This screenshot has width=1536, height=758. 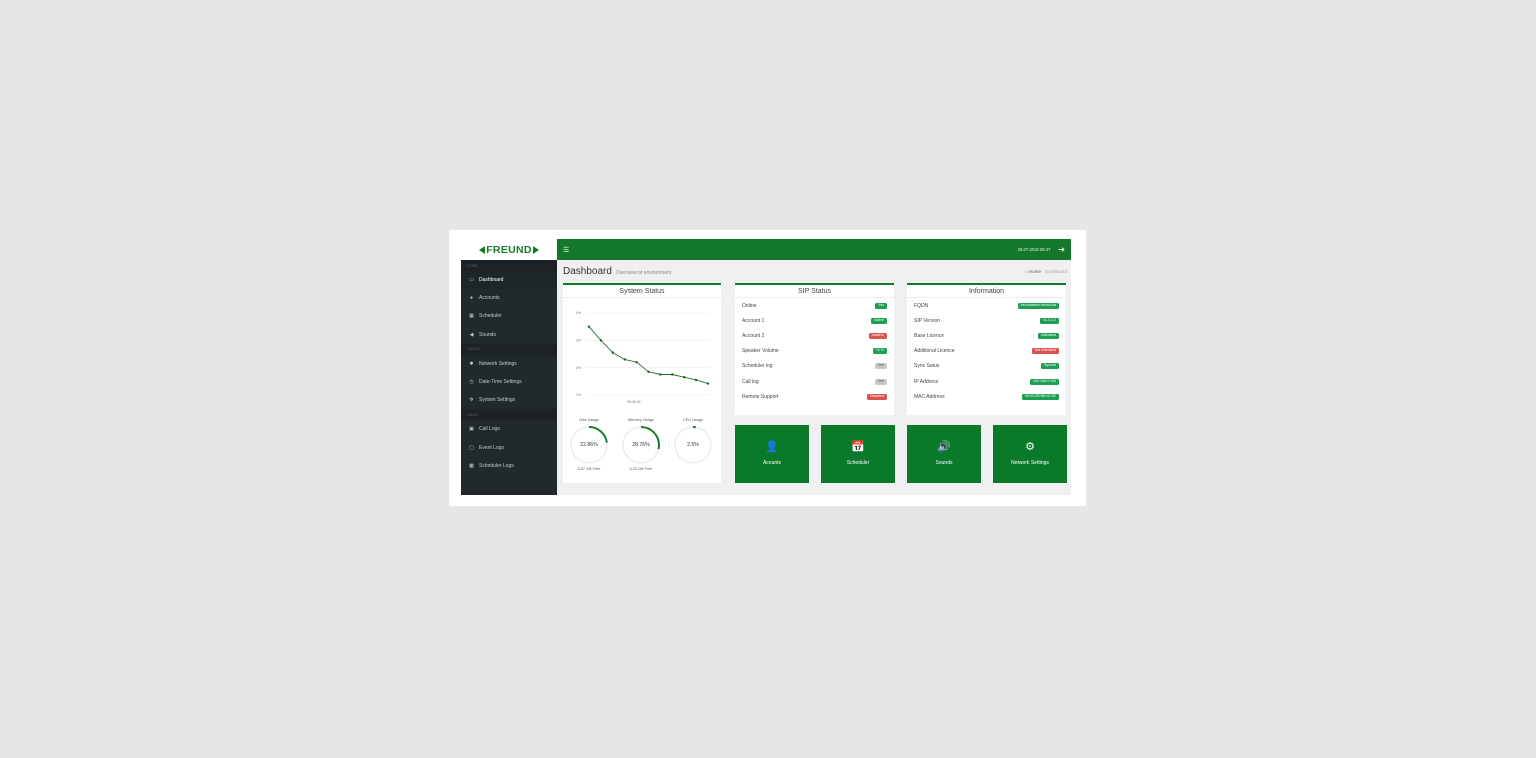 I want to click on gauge-ring: 2.5%, so click(x=693, y=445).